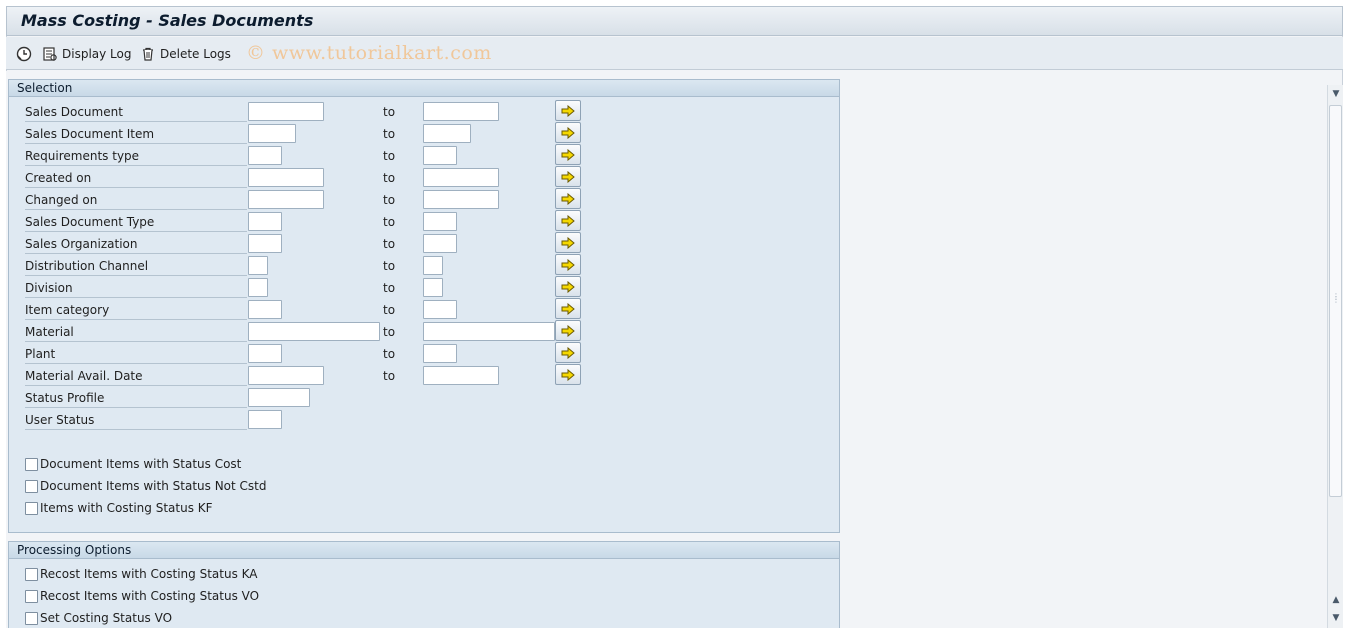 This screenshot has width=1357, height=628. I want to click on selection-row: Distribution Channel to, so click(424, 266).